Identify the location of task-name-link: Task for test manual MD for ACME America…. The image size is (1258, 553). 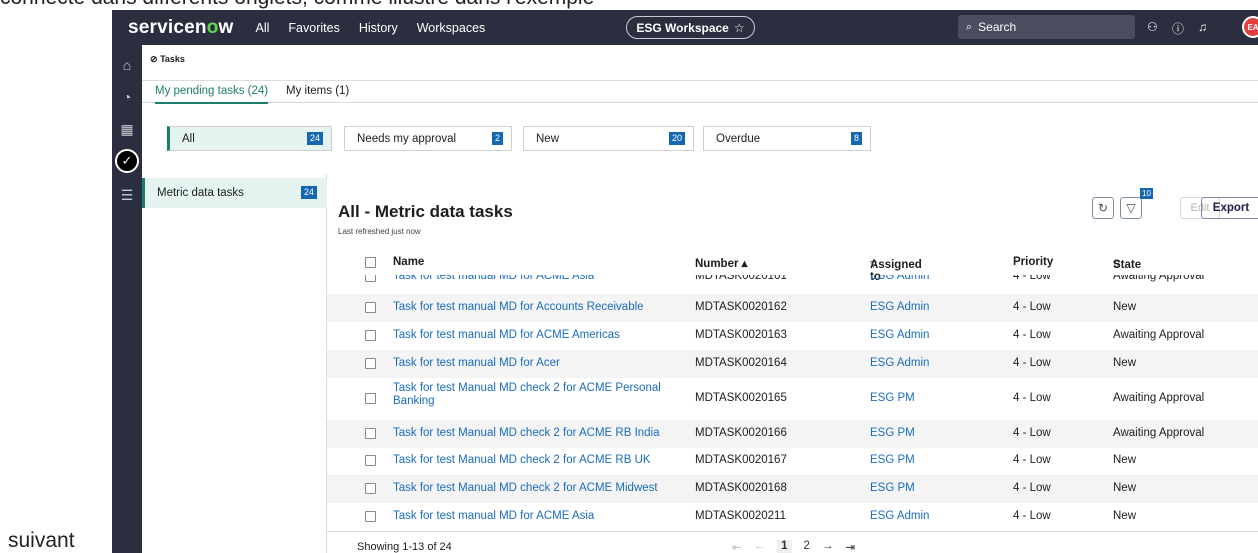
(543, 335).